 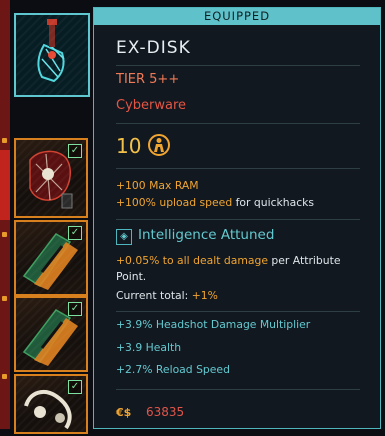 What do you see at coordinates (148, 79) in the screenshot?
I see `item-tier: TIER 5++` at bounding box center [148, 79].